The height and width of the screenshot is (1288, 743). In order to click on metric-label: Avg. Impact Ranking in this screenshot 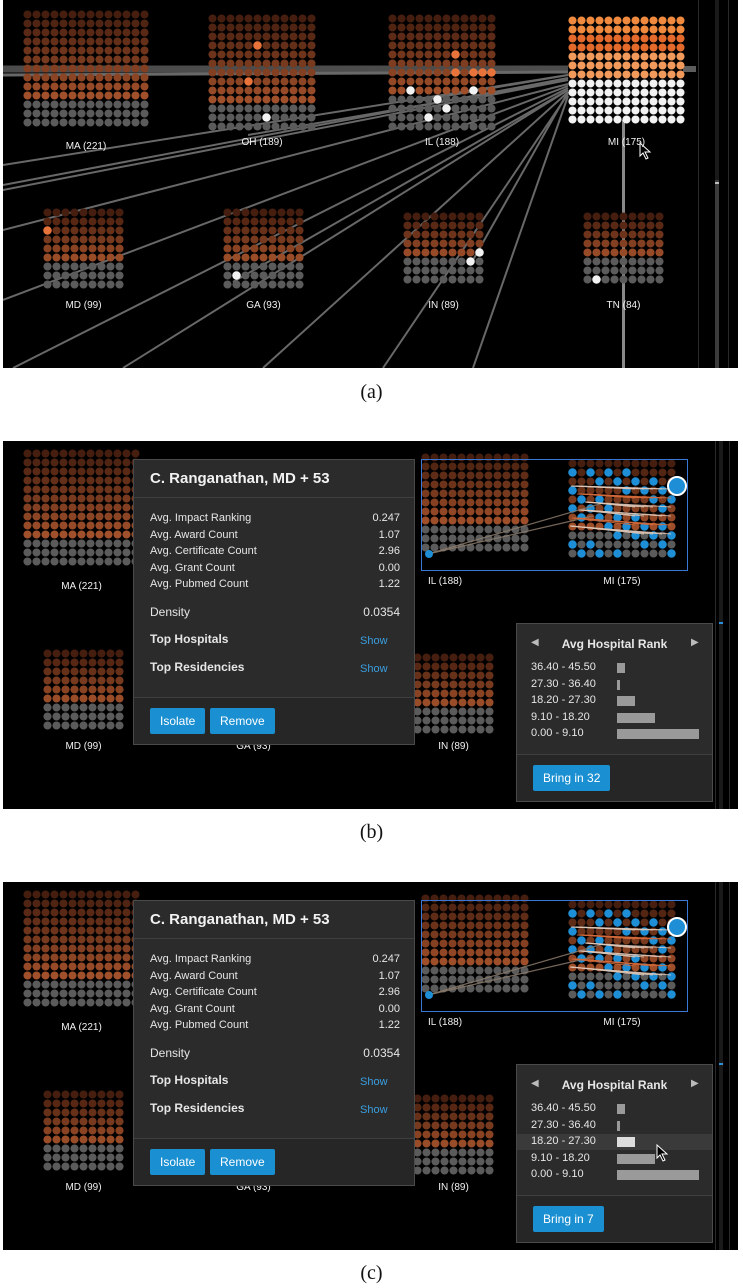, I will do `click(201, 959)`.